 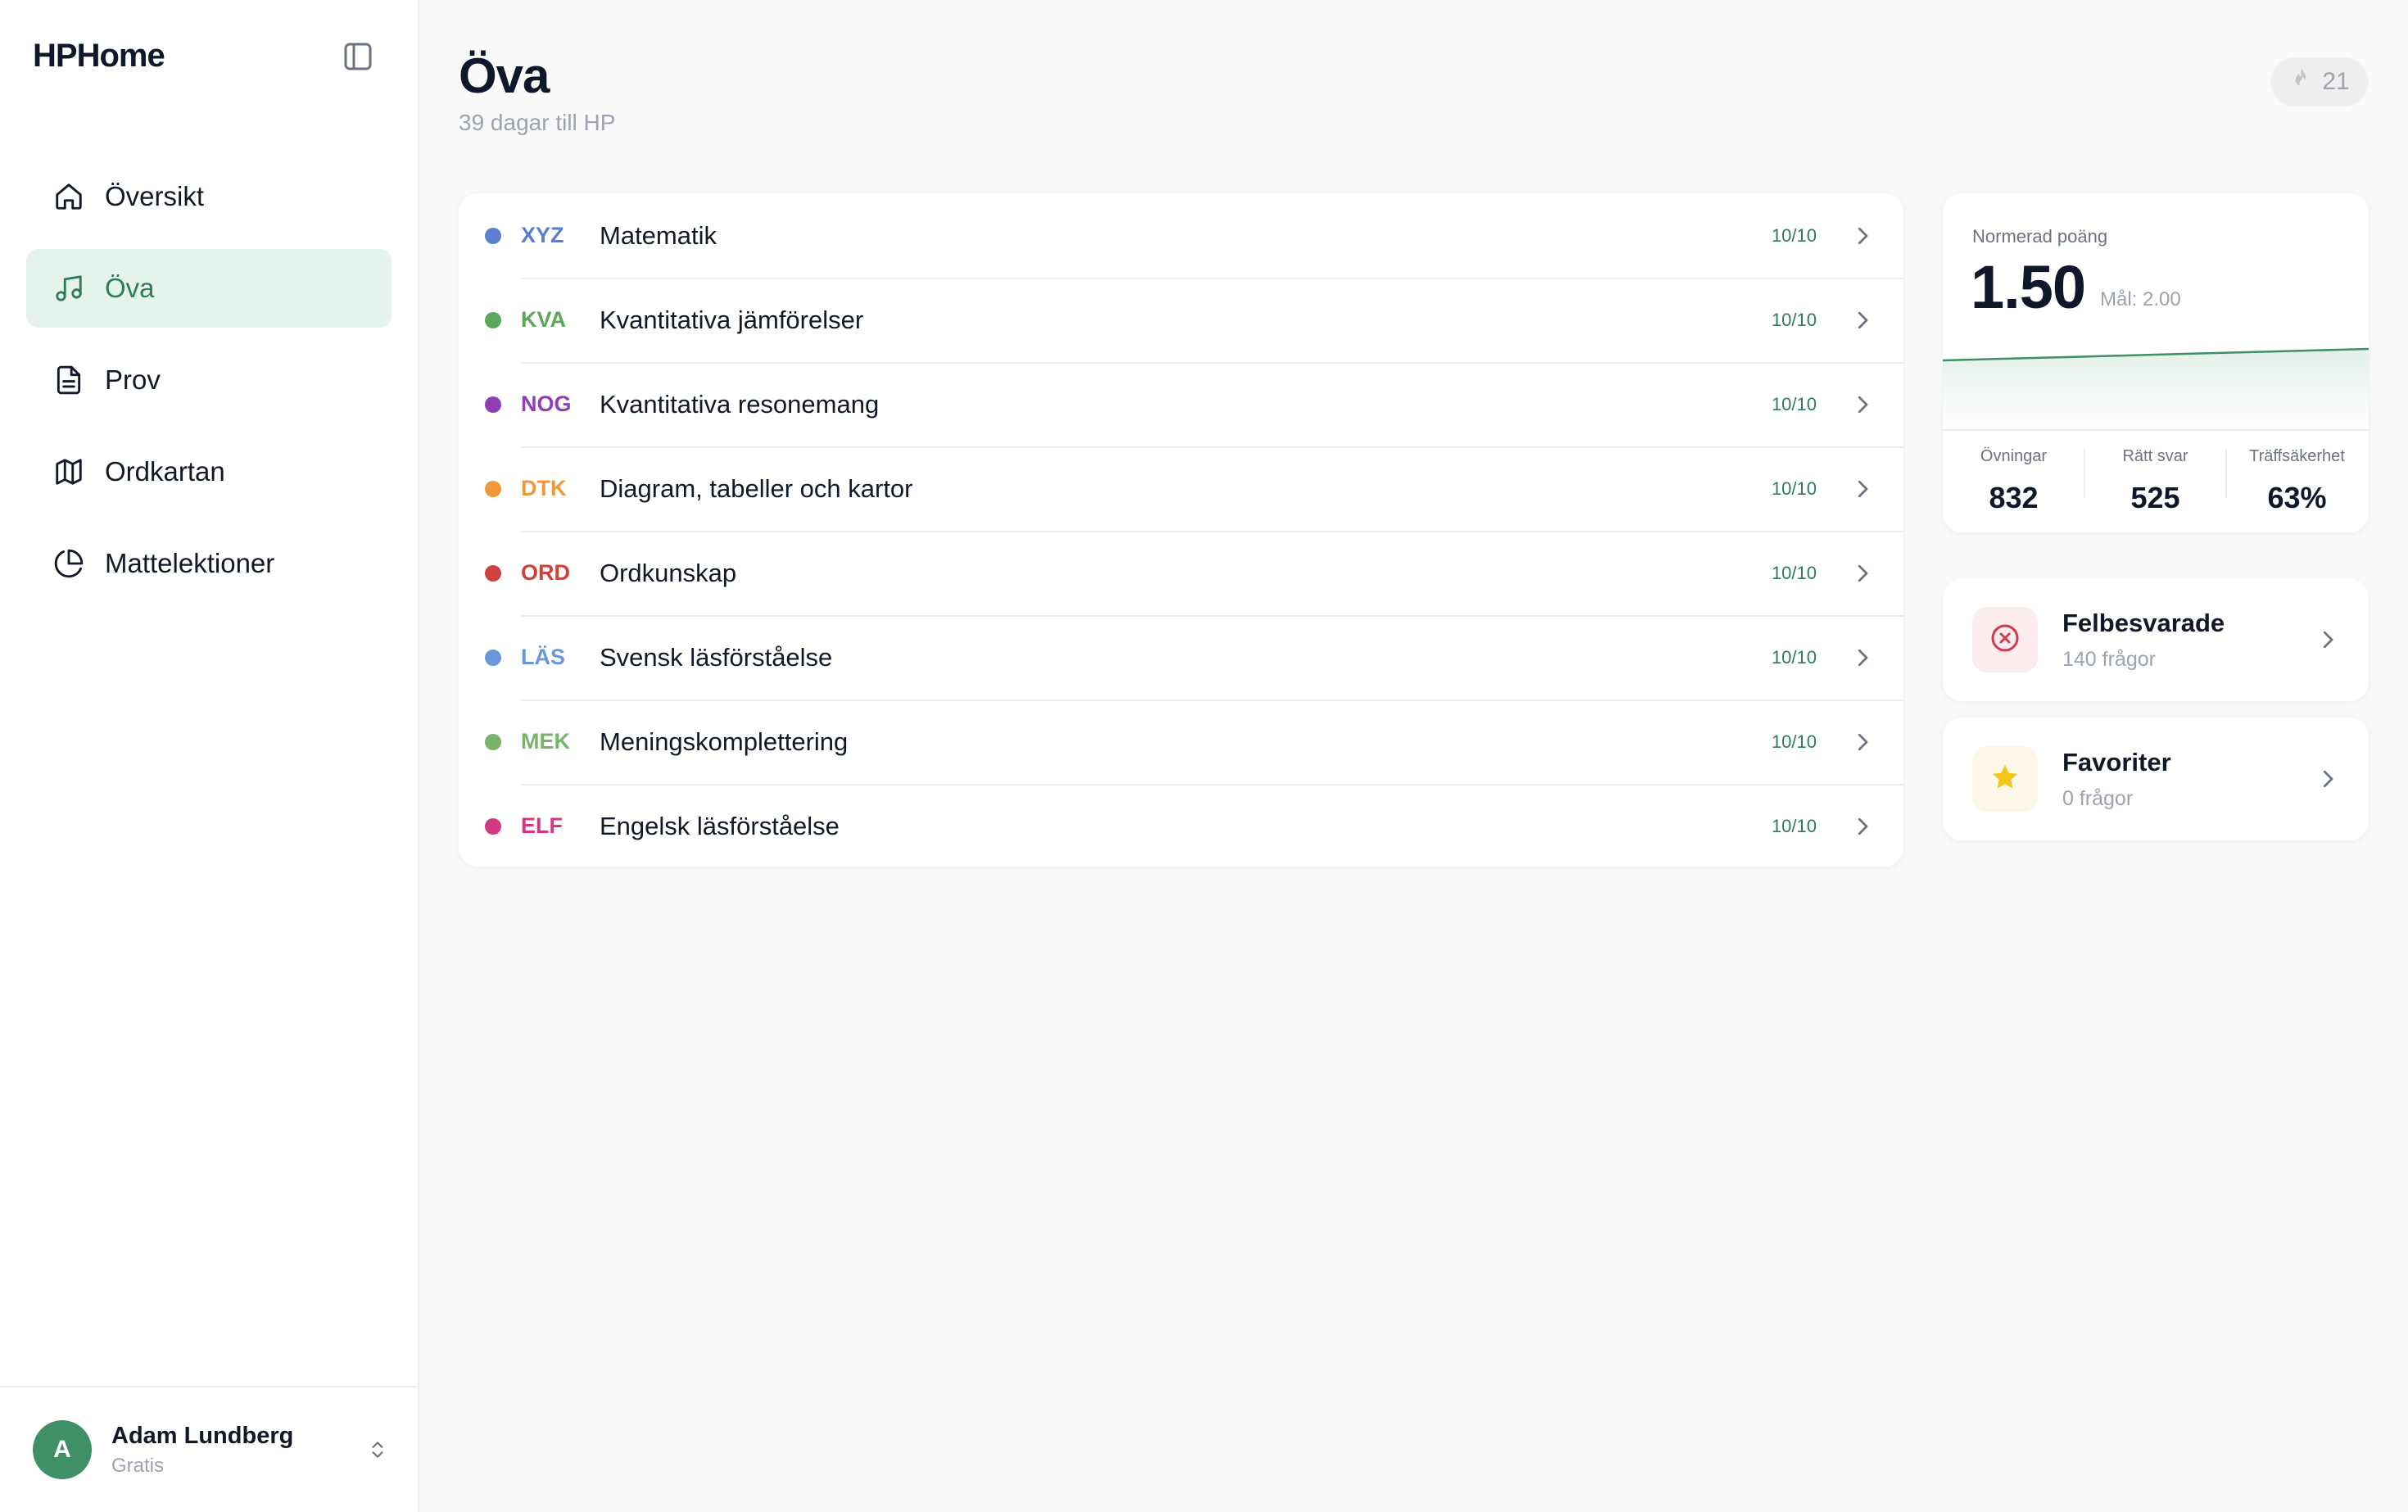 I want to click on page-title: Öva, so click(x=504, y=75).